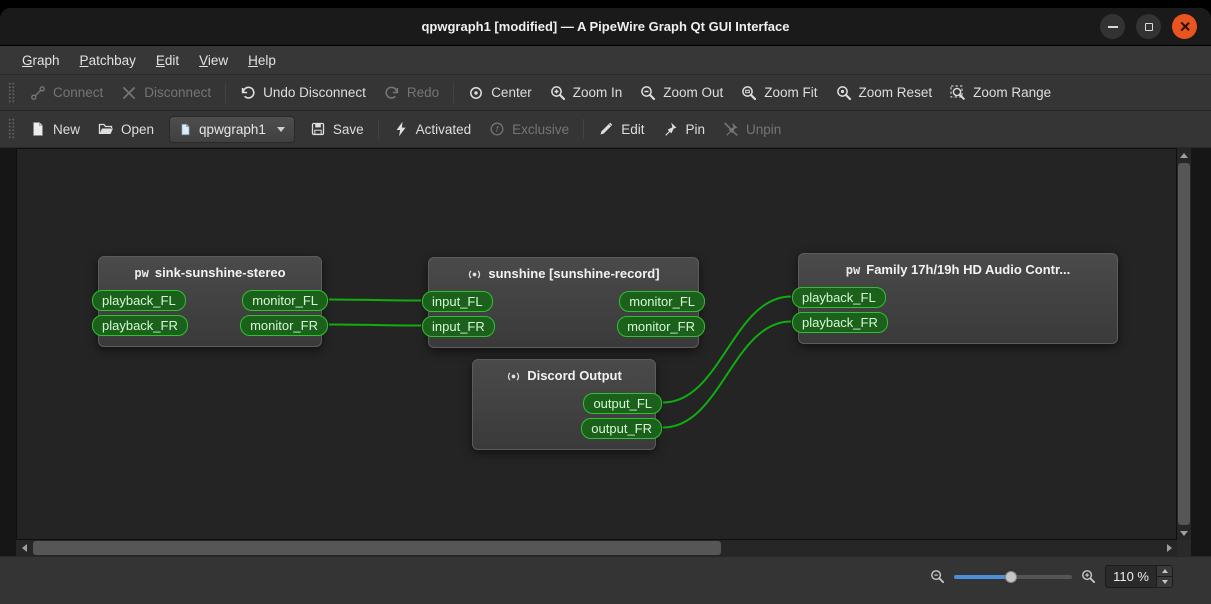 The height and width of the screenshot is (604, 1211). Describe the element at coordinates (1169, 548) in the screenshot. I see `scroll-right-button` at that location.